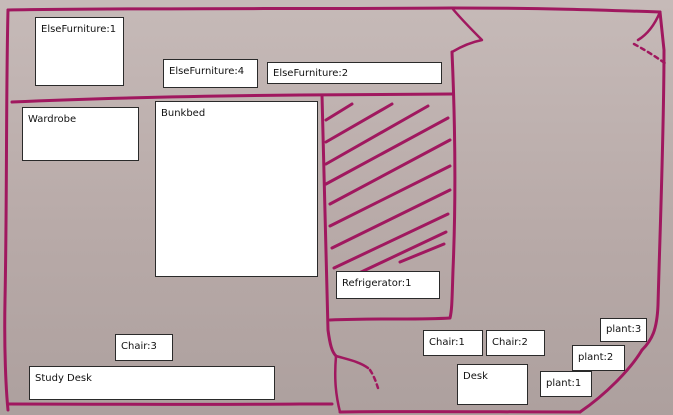 The height and width of the screenshot is (415, 673). What do you see at coordinates (492, 384) in the screenshot?
I see `desk-label: Desk` at bounding box center [492, 384].